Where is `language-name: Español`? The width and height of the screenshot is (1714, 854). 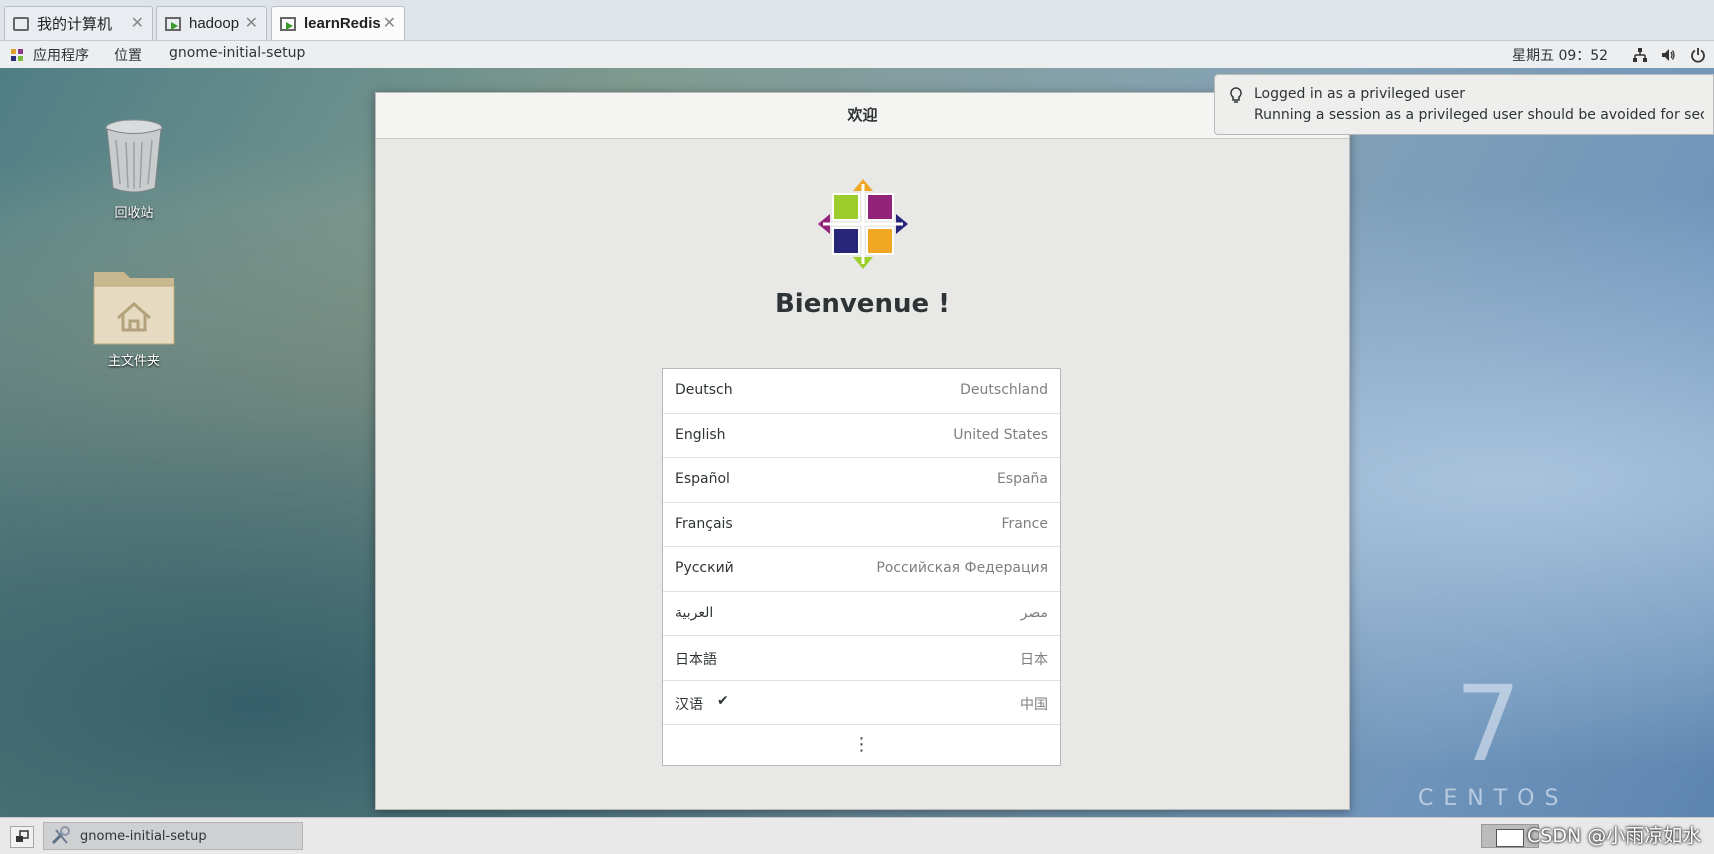
language-name: Español is located at coordinates (702, 479).